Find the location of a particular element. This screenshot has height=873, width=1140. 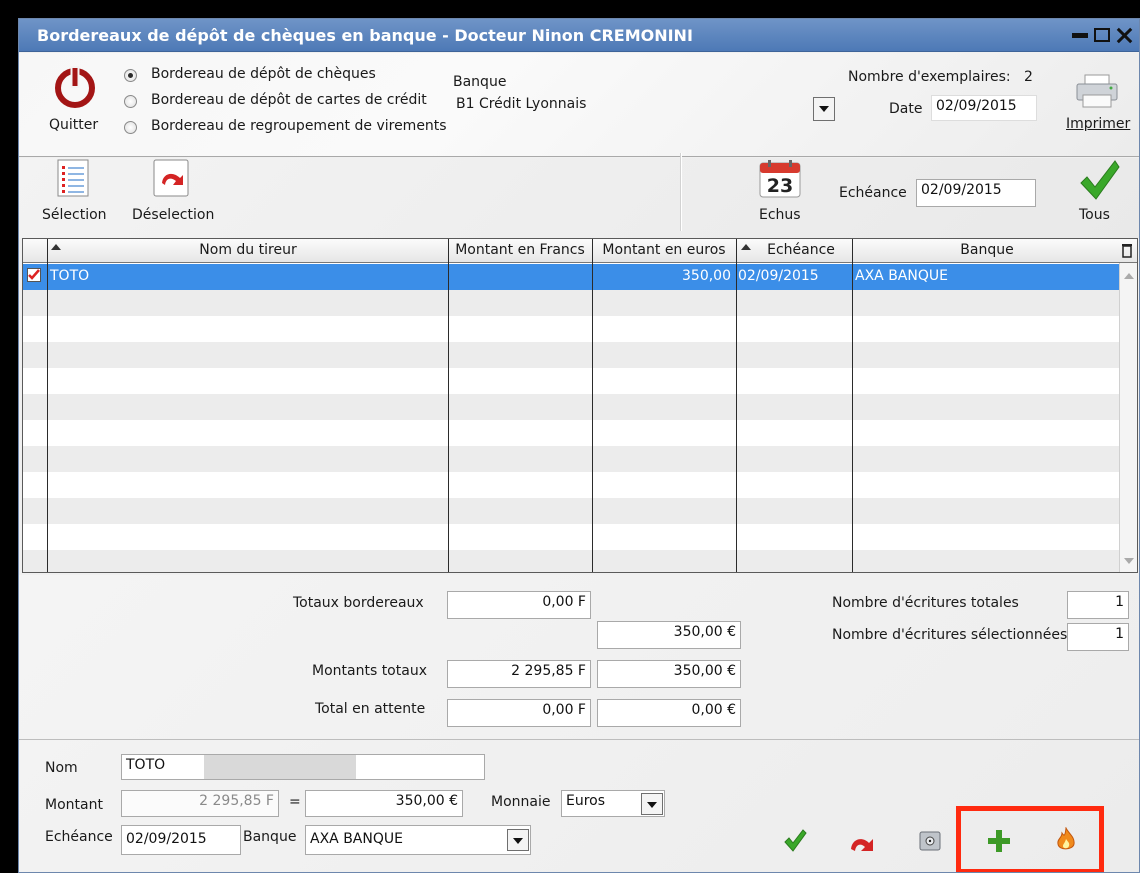

minimize-icon is located at coordinates (1080, 35).